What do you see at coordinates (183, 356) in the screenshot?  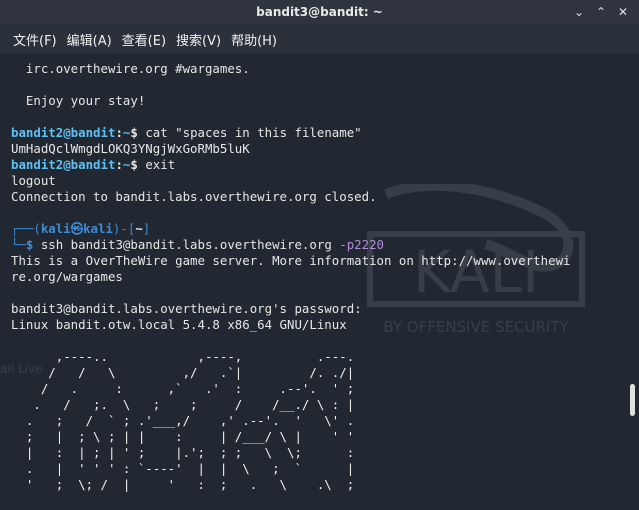 I see `ascii-art-line: ,----.. ,----, .---.` at bounding box center [183, 356].